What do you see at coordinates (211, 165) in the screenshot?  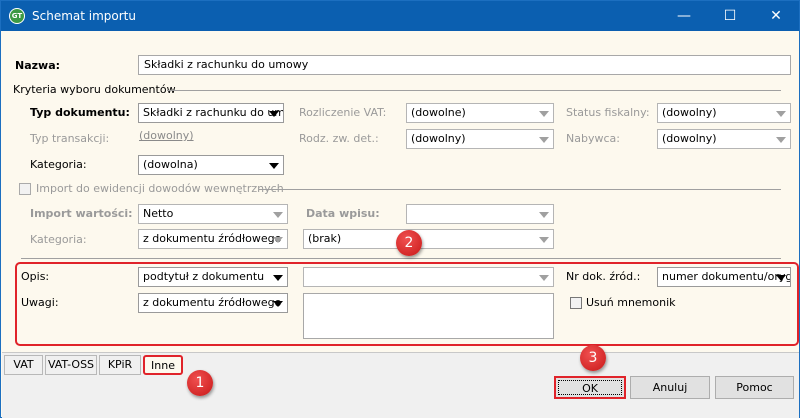 I see `kategoria-select: (dowolna)` at bounding box center [211, 165].